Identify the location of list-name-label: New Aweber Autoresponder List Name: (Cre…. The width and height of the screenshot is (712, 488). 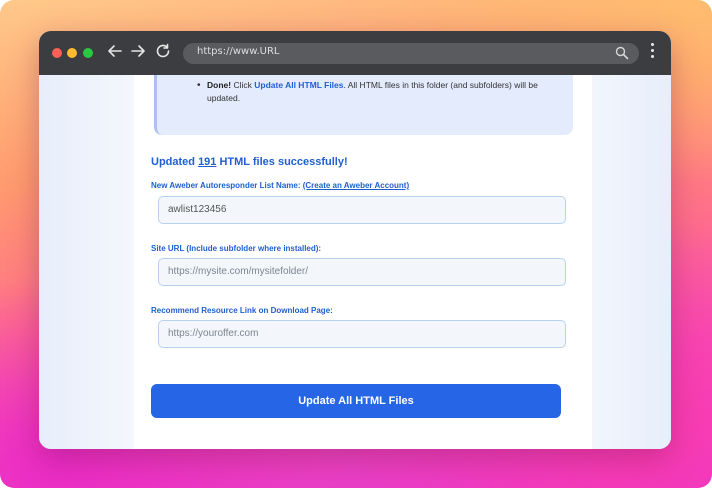
(280, 185).